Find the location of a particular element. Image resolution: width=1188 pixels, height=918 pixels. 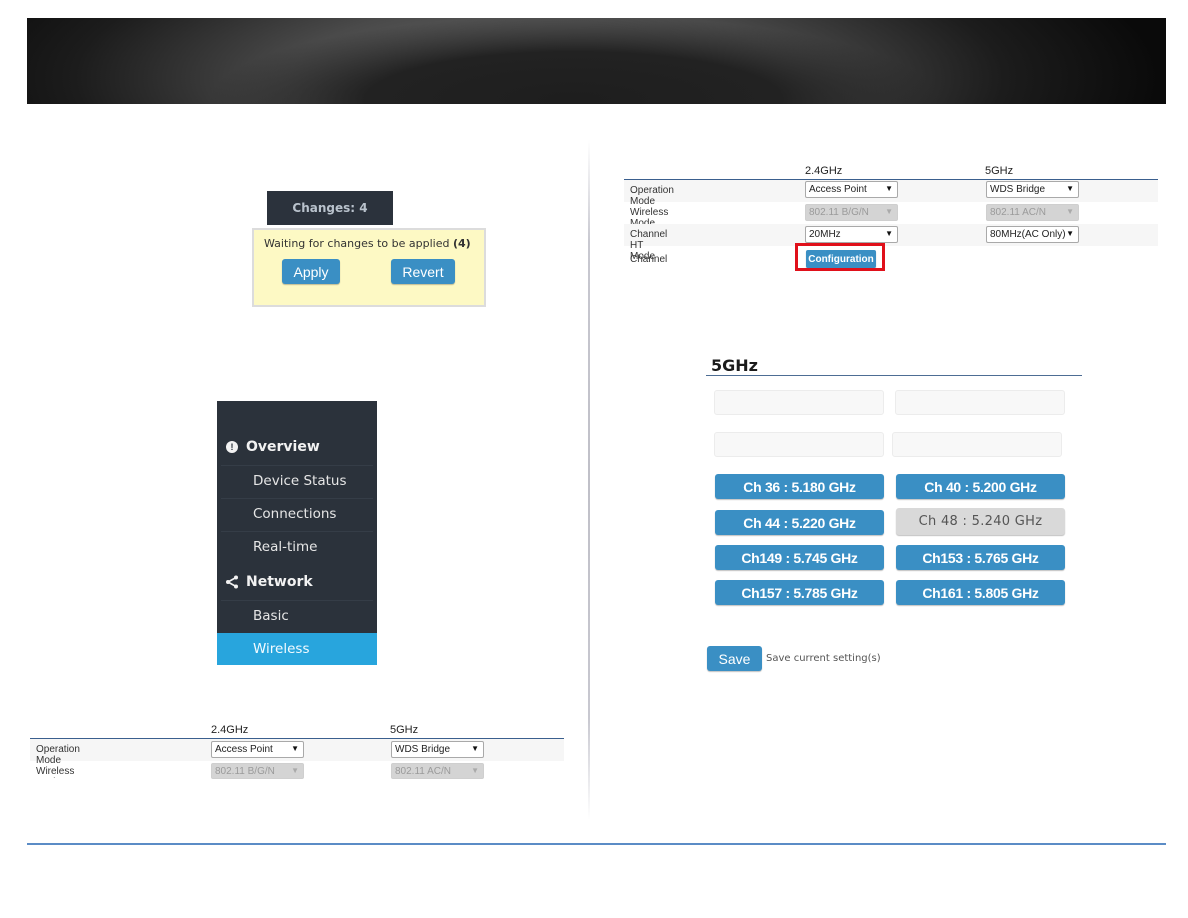

channel-157-button: Ch157 : 5.785 GHz is located at coordinates (799, 592).